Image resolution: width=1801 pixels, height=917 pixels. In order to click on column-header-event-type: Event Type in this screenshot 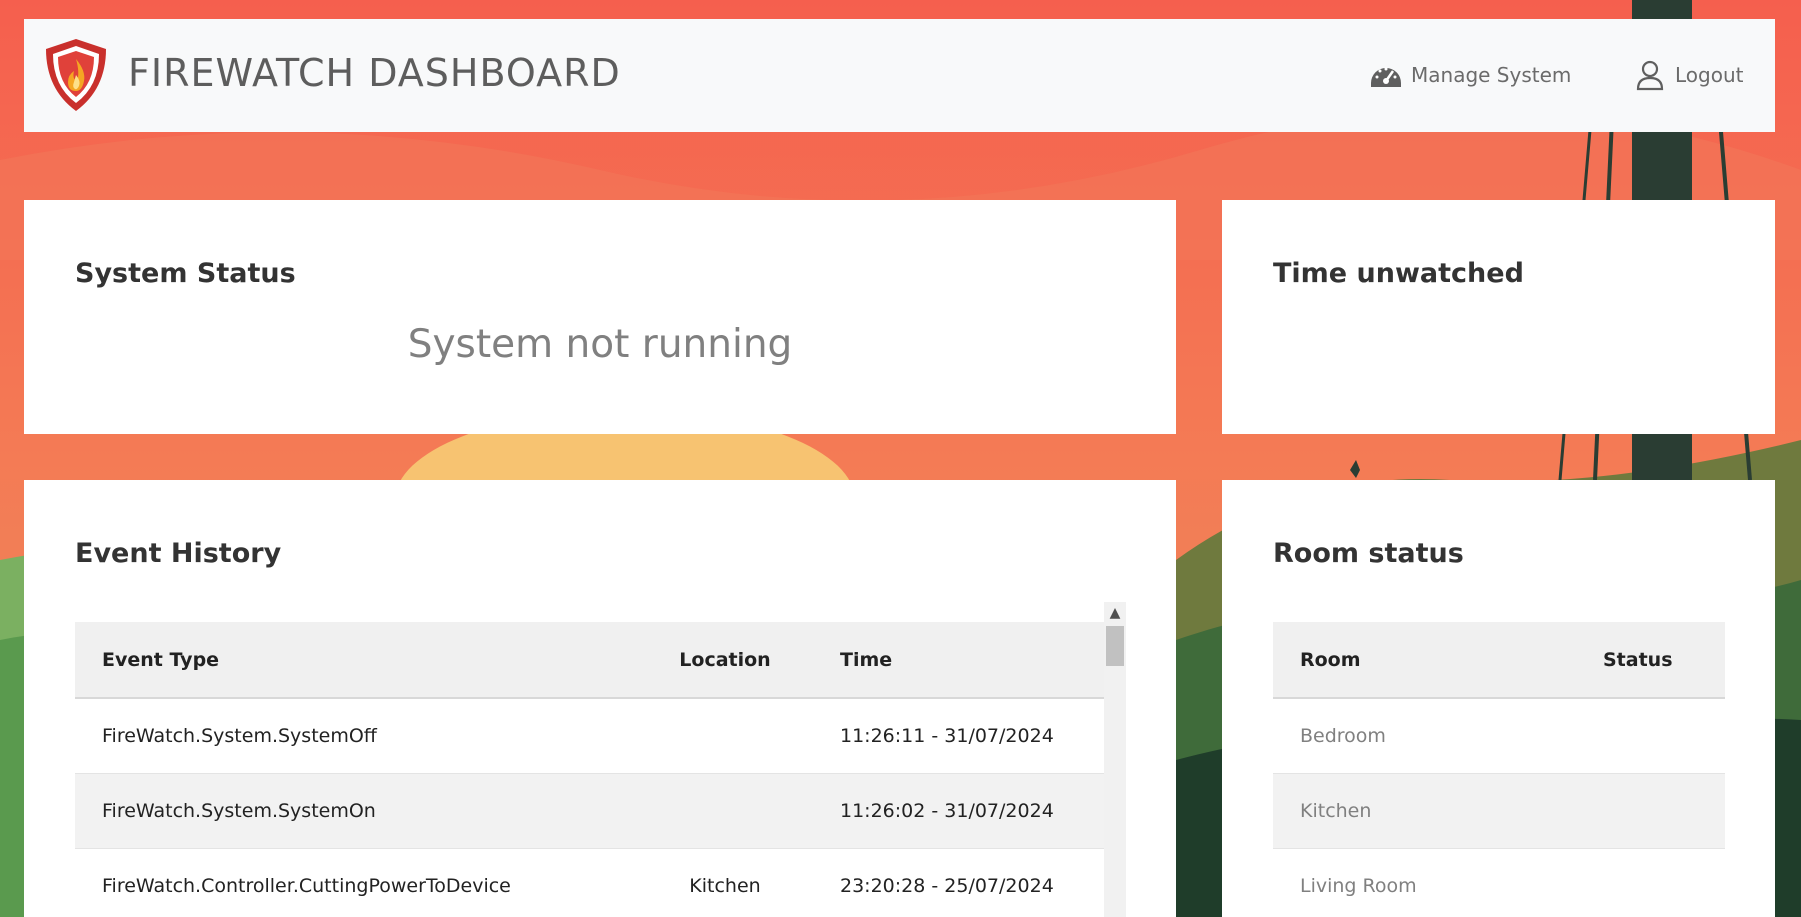, I will do `click(365, 660)`.